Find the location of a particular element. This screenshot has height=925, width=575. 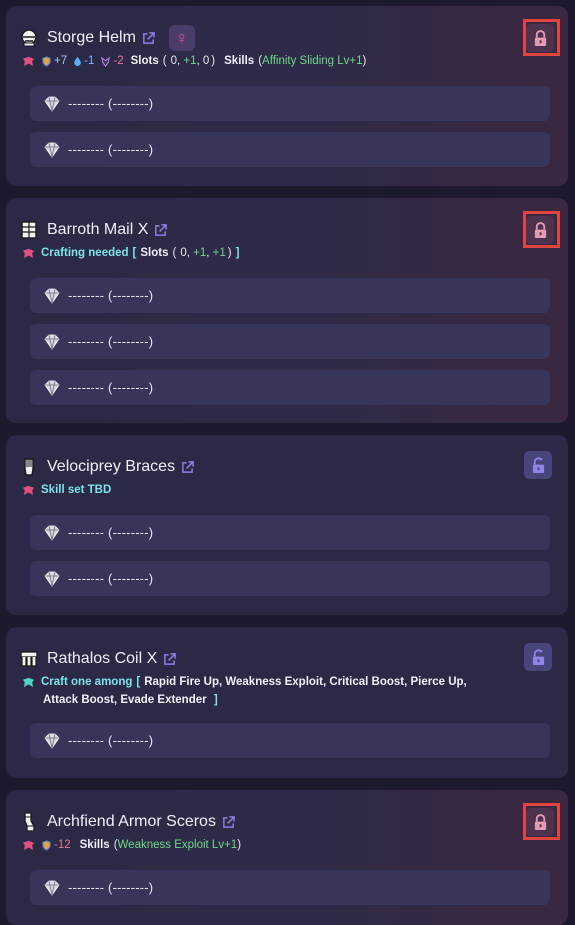

dragon-res-value: -2 is located at coordinates (118, 61).